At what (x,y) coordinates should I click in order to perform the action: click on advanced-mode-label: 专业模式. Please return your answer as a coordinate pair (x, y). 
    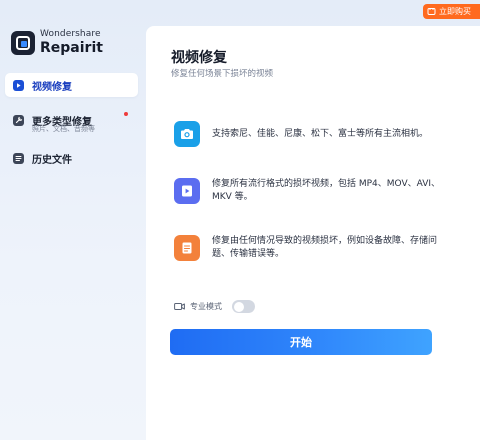
    Looking at the image, I should click on (206, 306).